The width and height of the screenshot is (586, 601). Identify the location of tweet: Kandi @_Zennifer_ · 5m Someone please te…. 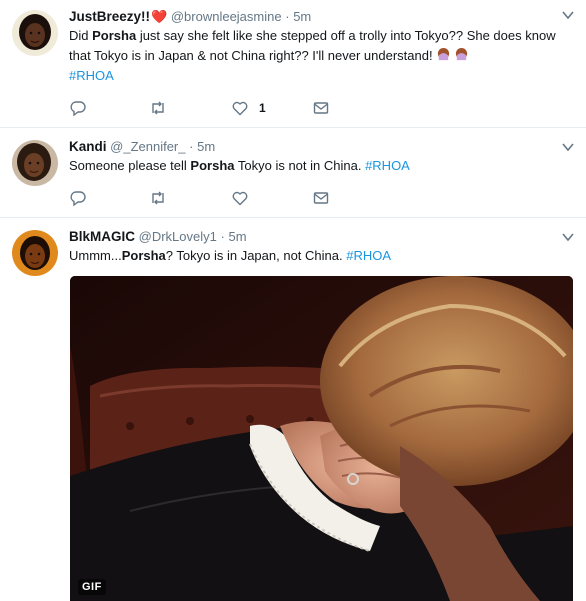
(293, 173).